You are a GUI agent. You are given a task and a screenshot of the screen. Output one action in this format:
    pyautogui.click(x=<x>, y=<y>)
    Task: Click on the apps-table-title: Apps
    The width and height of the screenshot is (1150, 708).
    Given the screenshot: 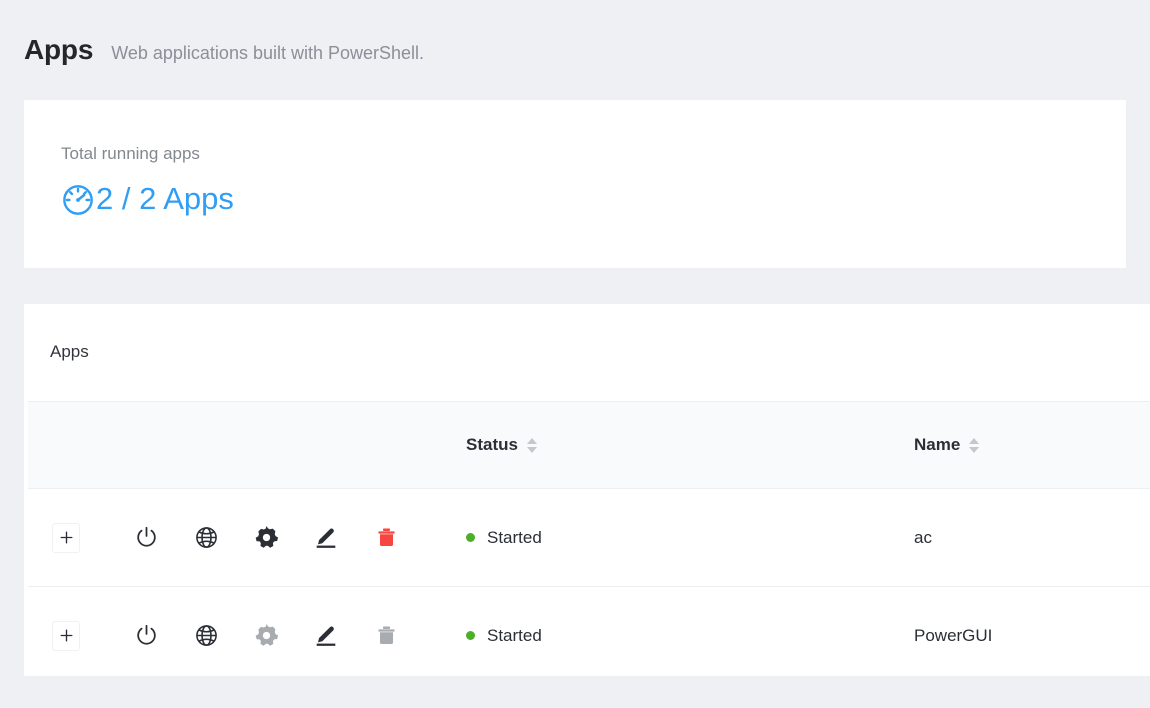 What is the action you would take?
    pyautogui.click(x=69, y=351)
    